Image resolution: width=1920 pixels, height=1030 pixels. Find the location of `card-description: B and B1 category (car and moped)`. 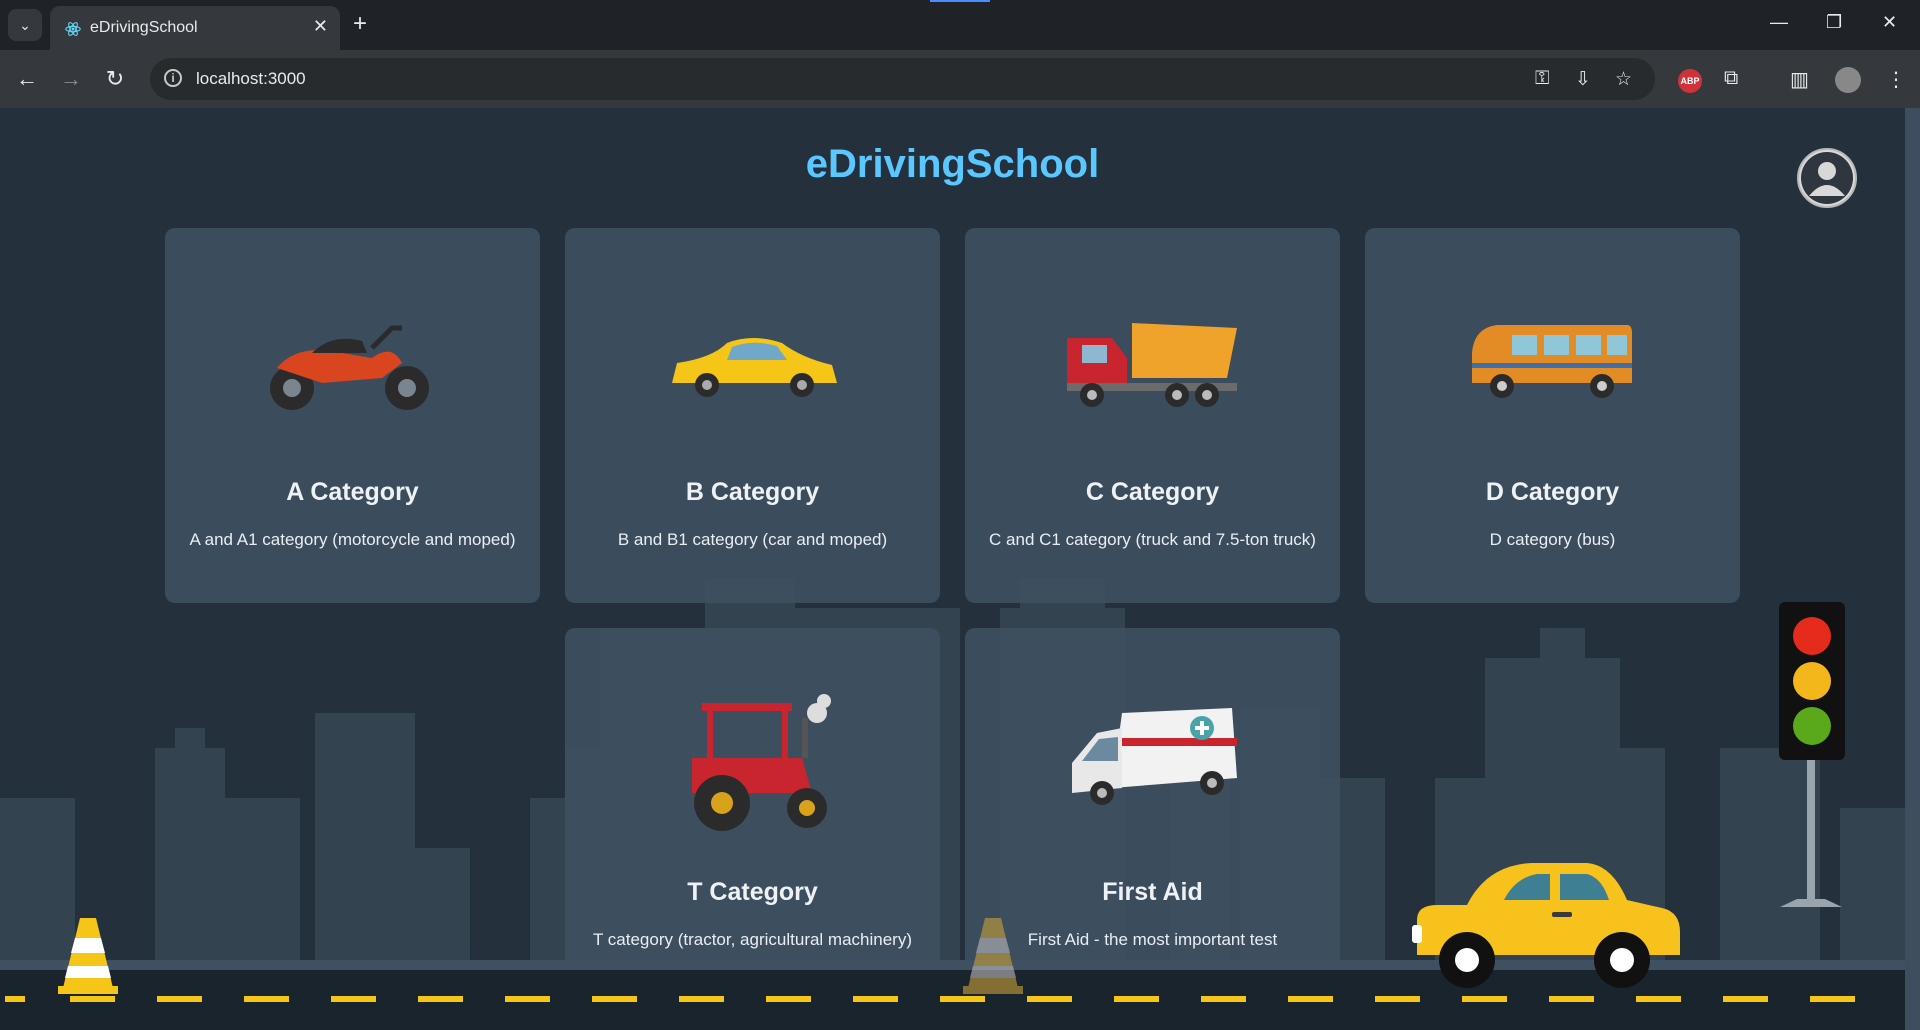

card-description: B and B1 category (car and moped) is located at coordinates (752, 539).